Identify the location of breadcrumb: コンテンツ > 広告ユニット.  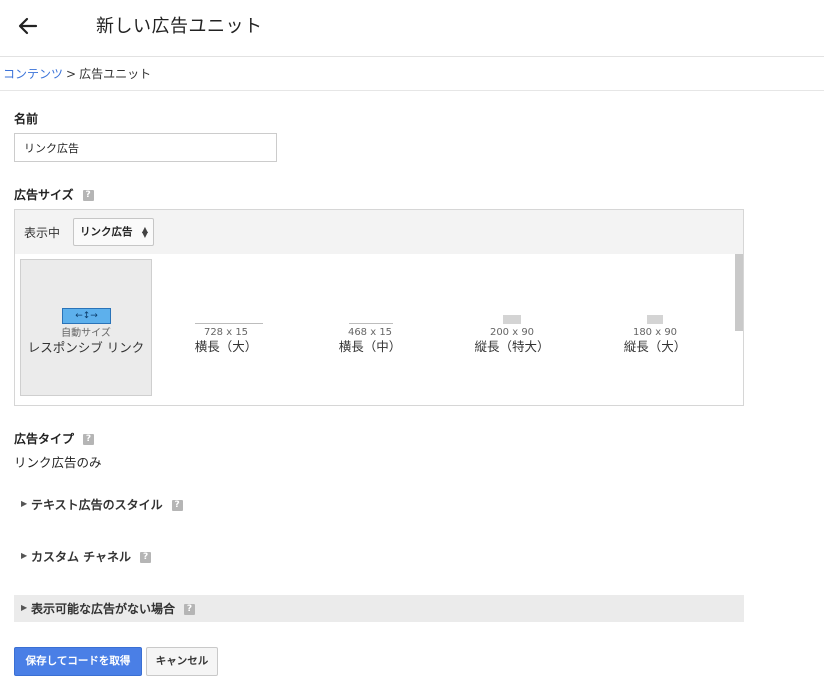
(77, 73).